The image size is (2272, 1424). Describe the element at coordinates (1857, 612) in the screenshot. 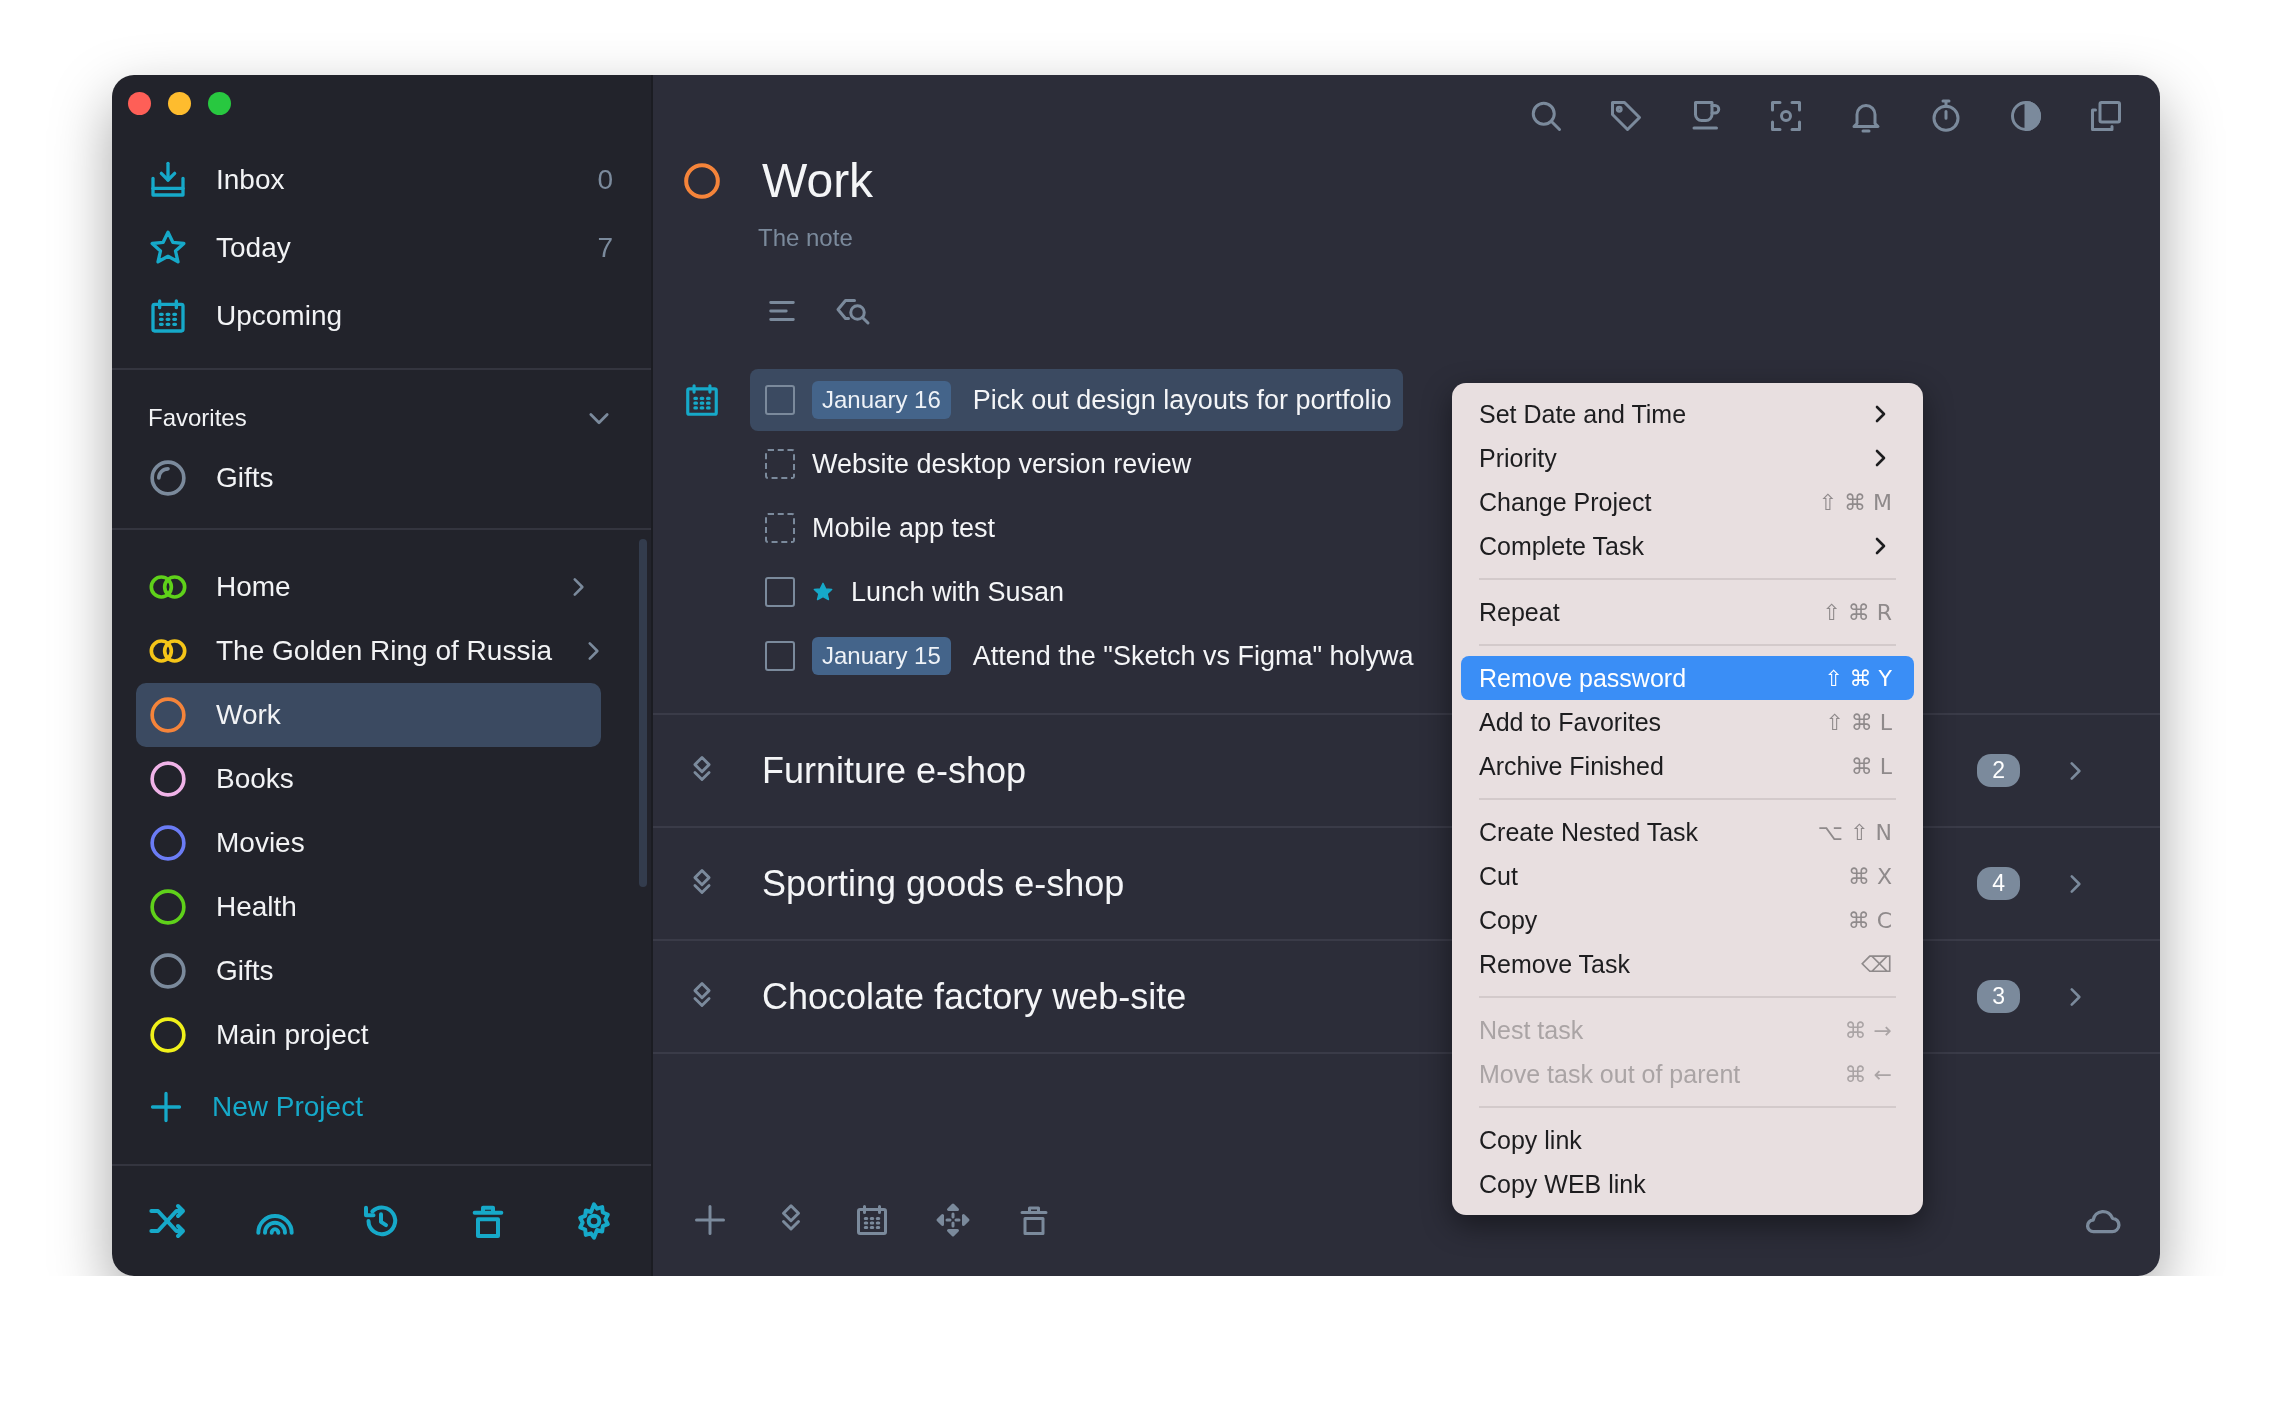

I see `shortcut-hint: ⇧ ⌘ R` at that location.